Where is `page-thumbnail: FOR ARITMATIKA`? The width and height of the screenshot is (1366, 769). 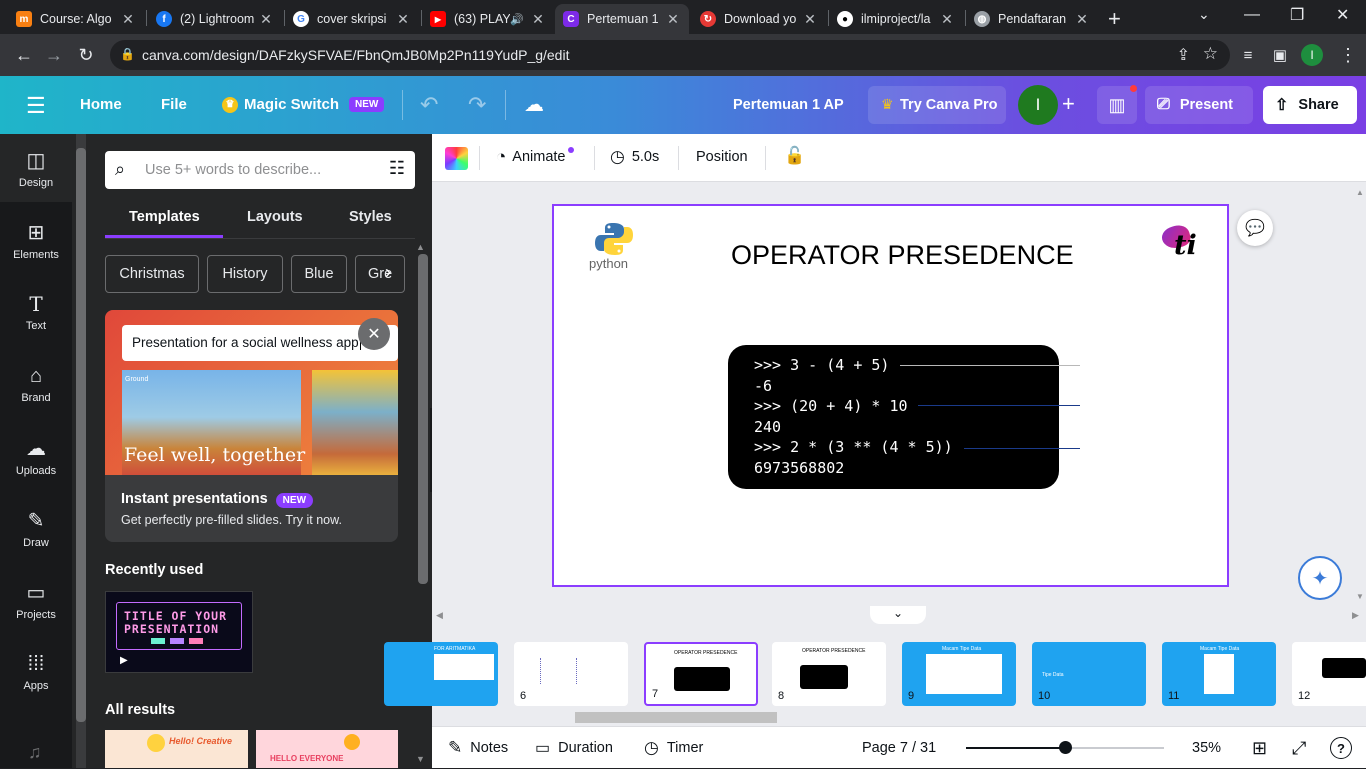
page-thumbnail: FOR ARITMATIKA is located at coordinates (441, 674).